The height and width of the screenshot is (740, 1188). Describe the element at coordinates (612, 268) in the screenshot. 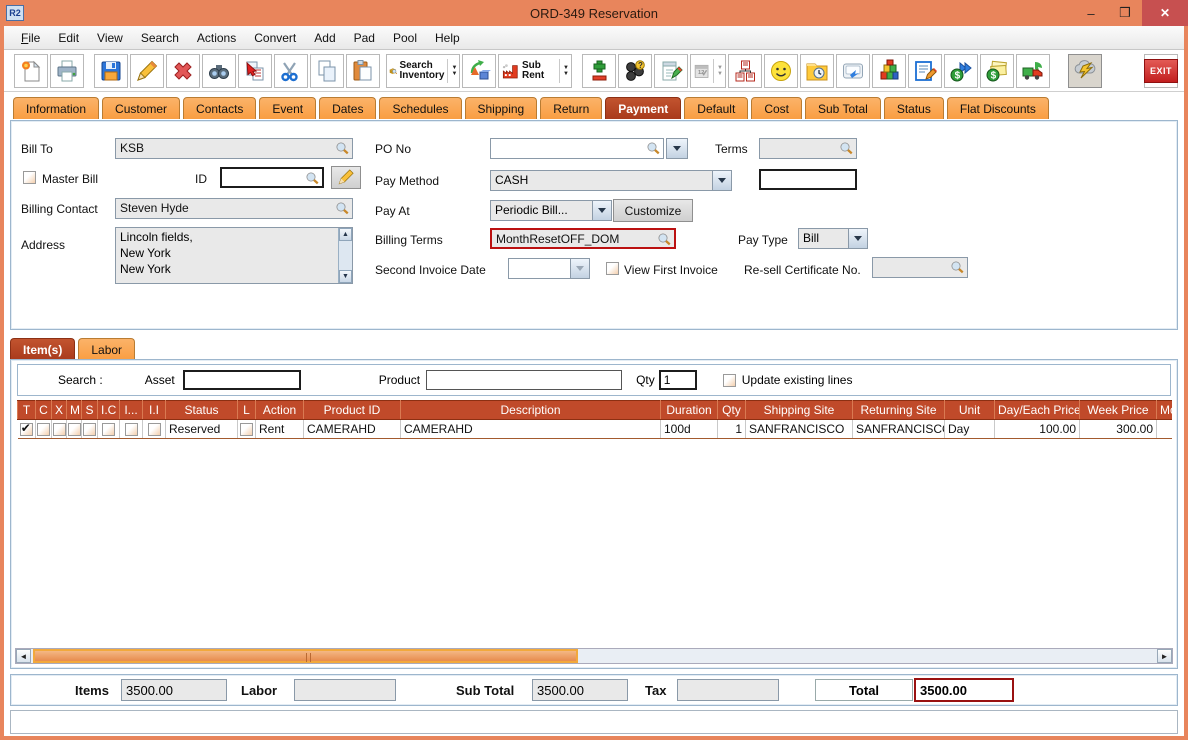

I see `view-first-invoice-checkbox` at that location.